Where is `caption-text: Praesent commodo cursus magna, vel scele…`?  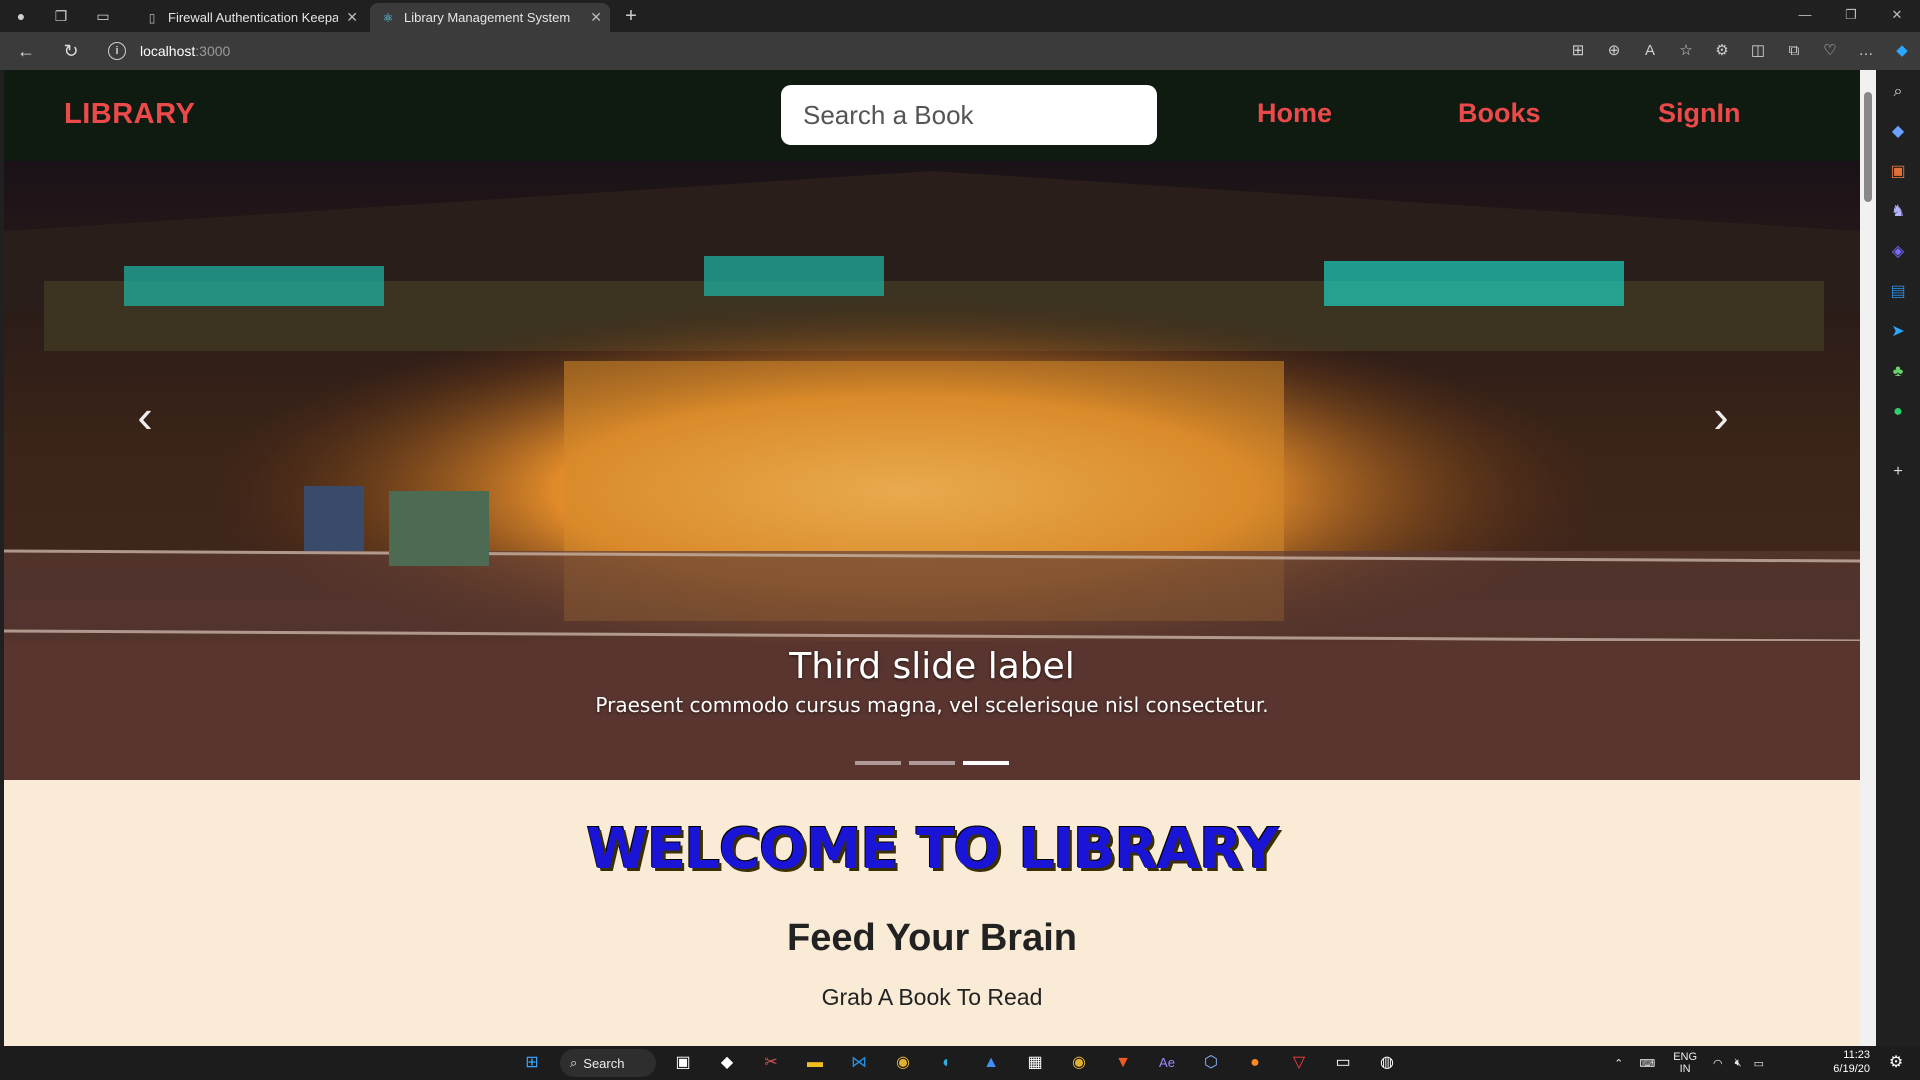 caption-text: Praesent commodo cursus magna, vel scele… is located at coordinates (932, 705).